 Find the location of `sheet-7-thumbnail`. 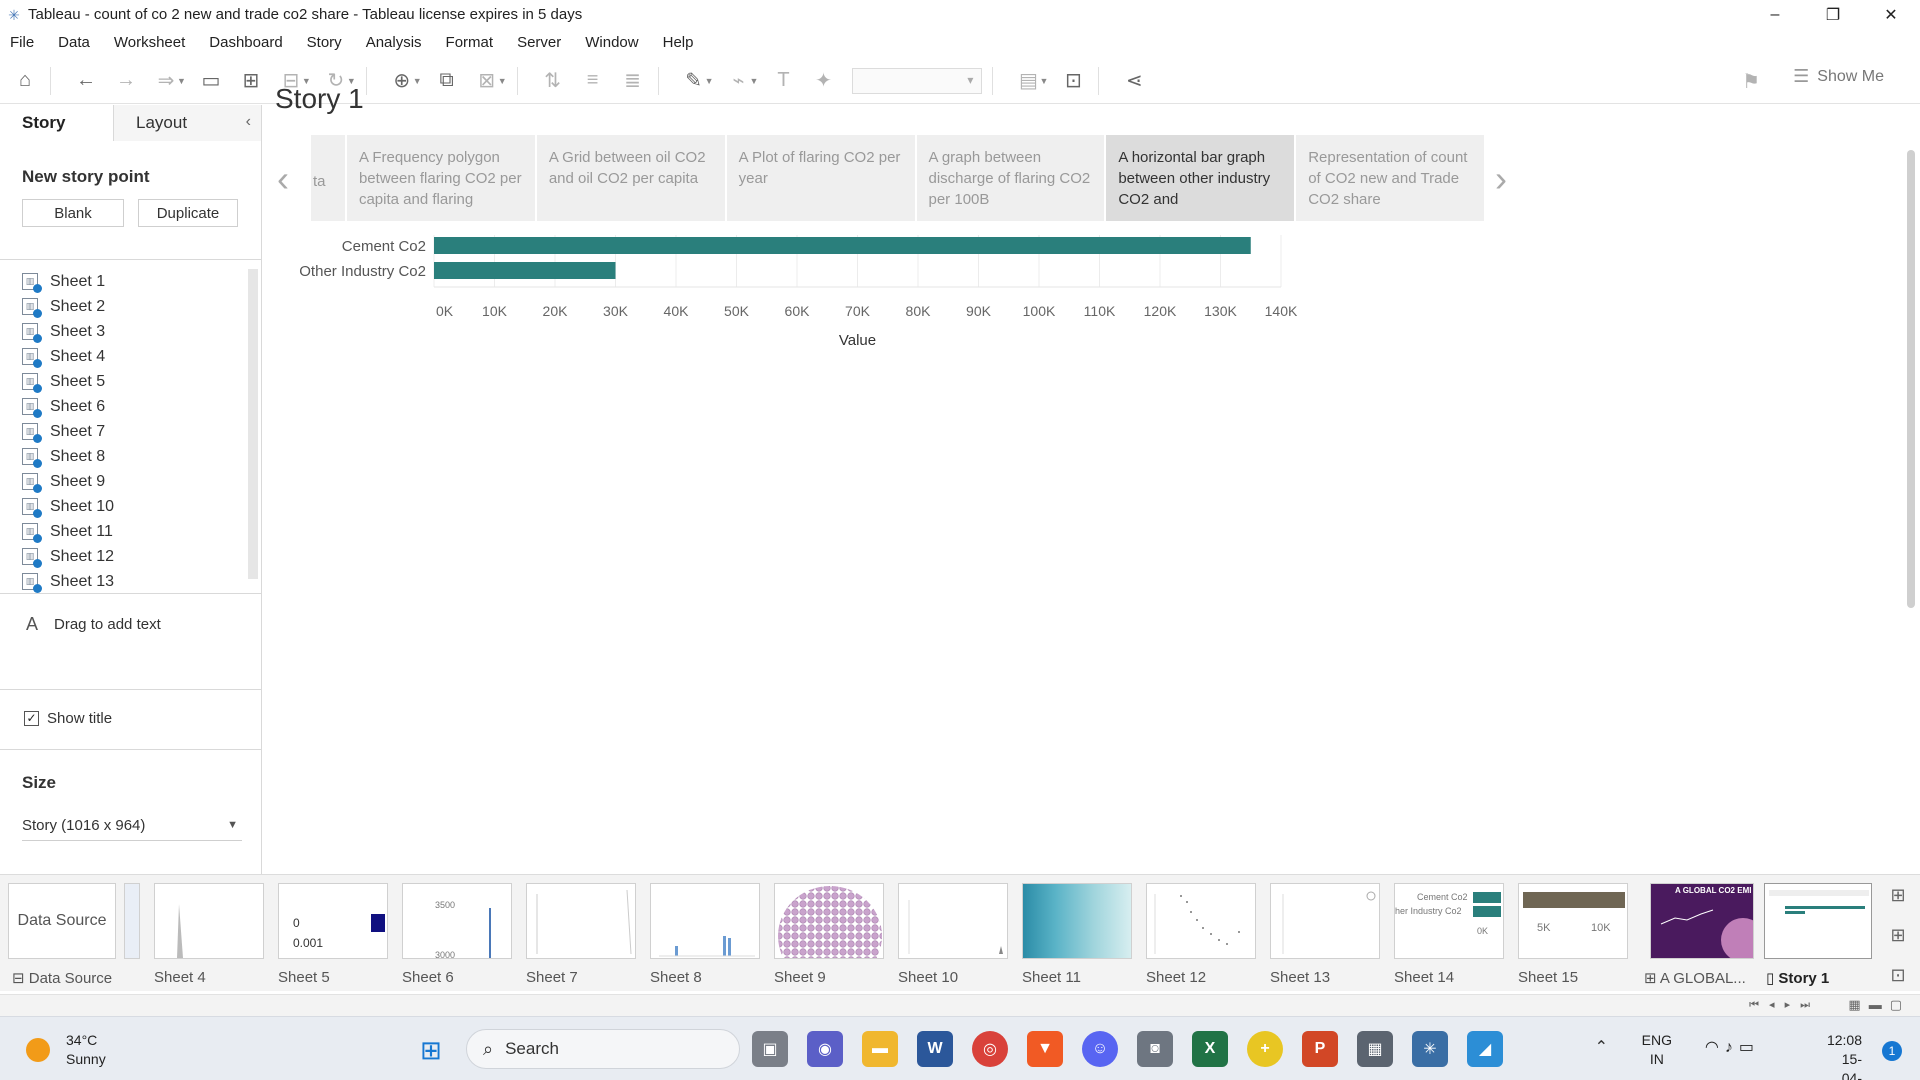

sheet-7-thumbnail is located at coordinates (581, 921).